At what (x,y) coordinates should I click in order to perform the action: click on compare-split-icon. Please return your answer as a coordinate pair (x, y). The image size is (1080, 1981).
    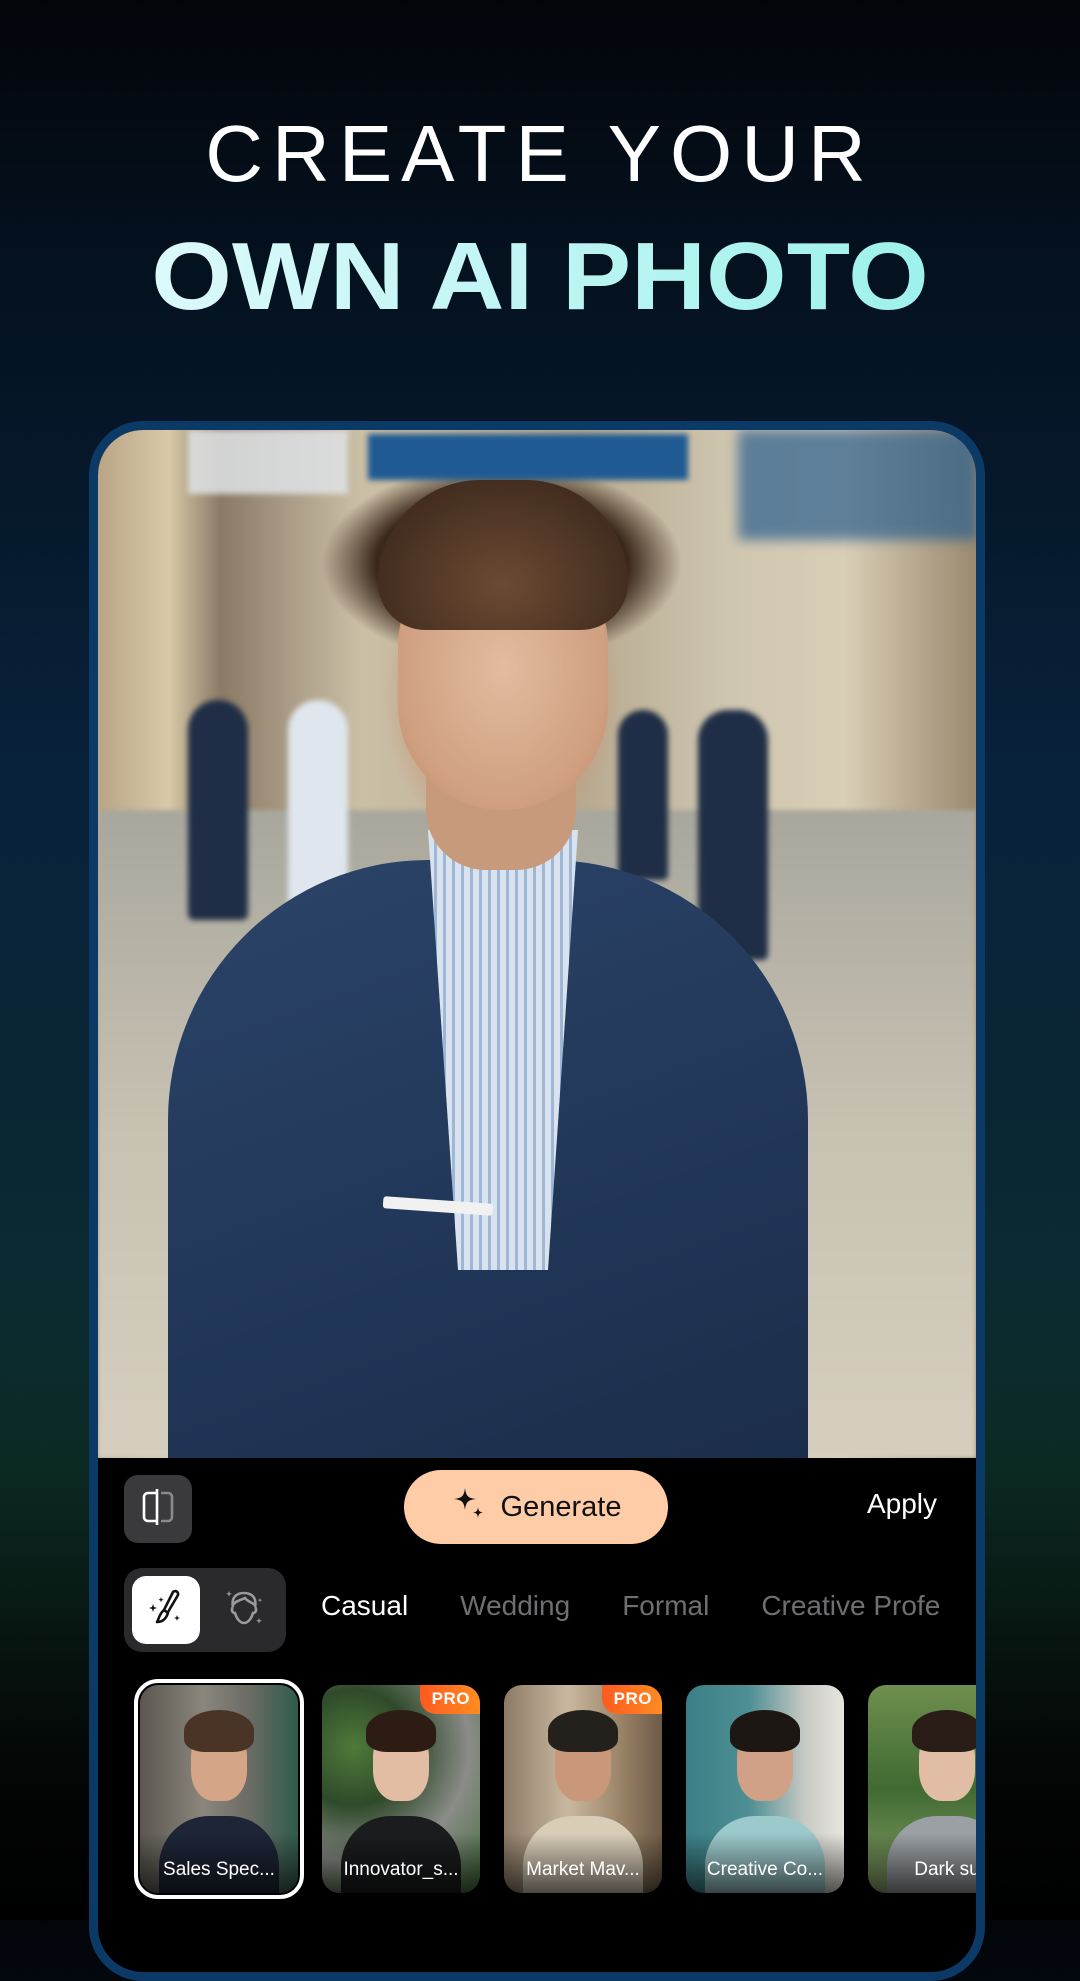
    Looking at the image, I should click on (158, 1509).